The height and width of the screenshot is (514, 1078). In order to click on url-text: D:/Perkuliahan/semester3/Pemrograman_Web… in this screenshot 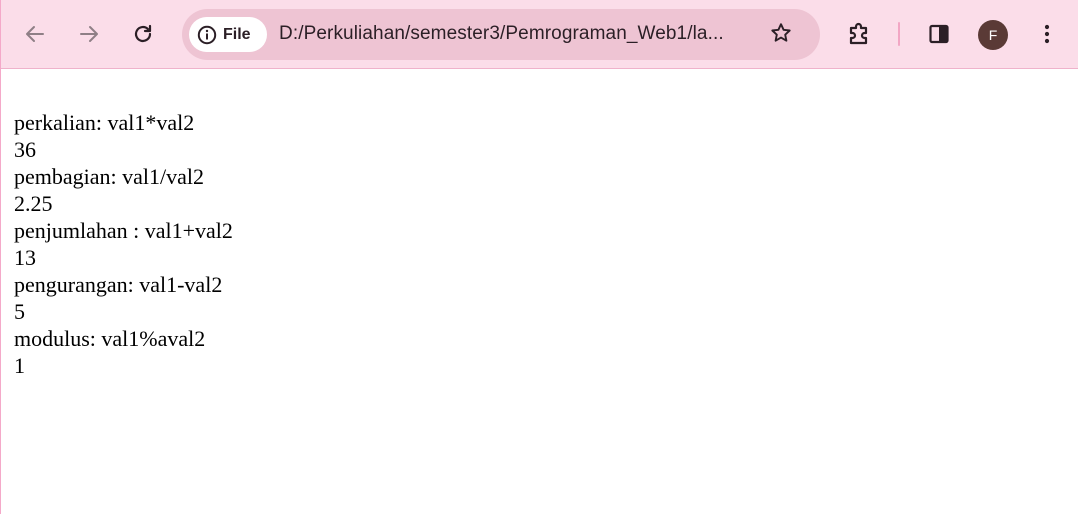, I will do `click(521, 34)`.